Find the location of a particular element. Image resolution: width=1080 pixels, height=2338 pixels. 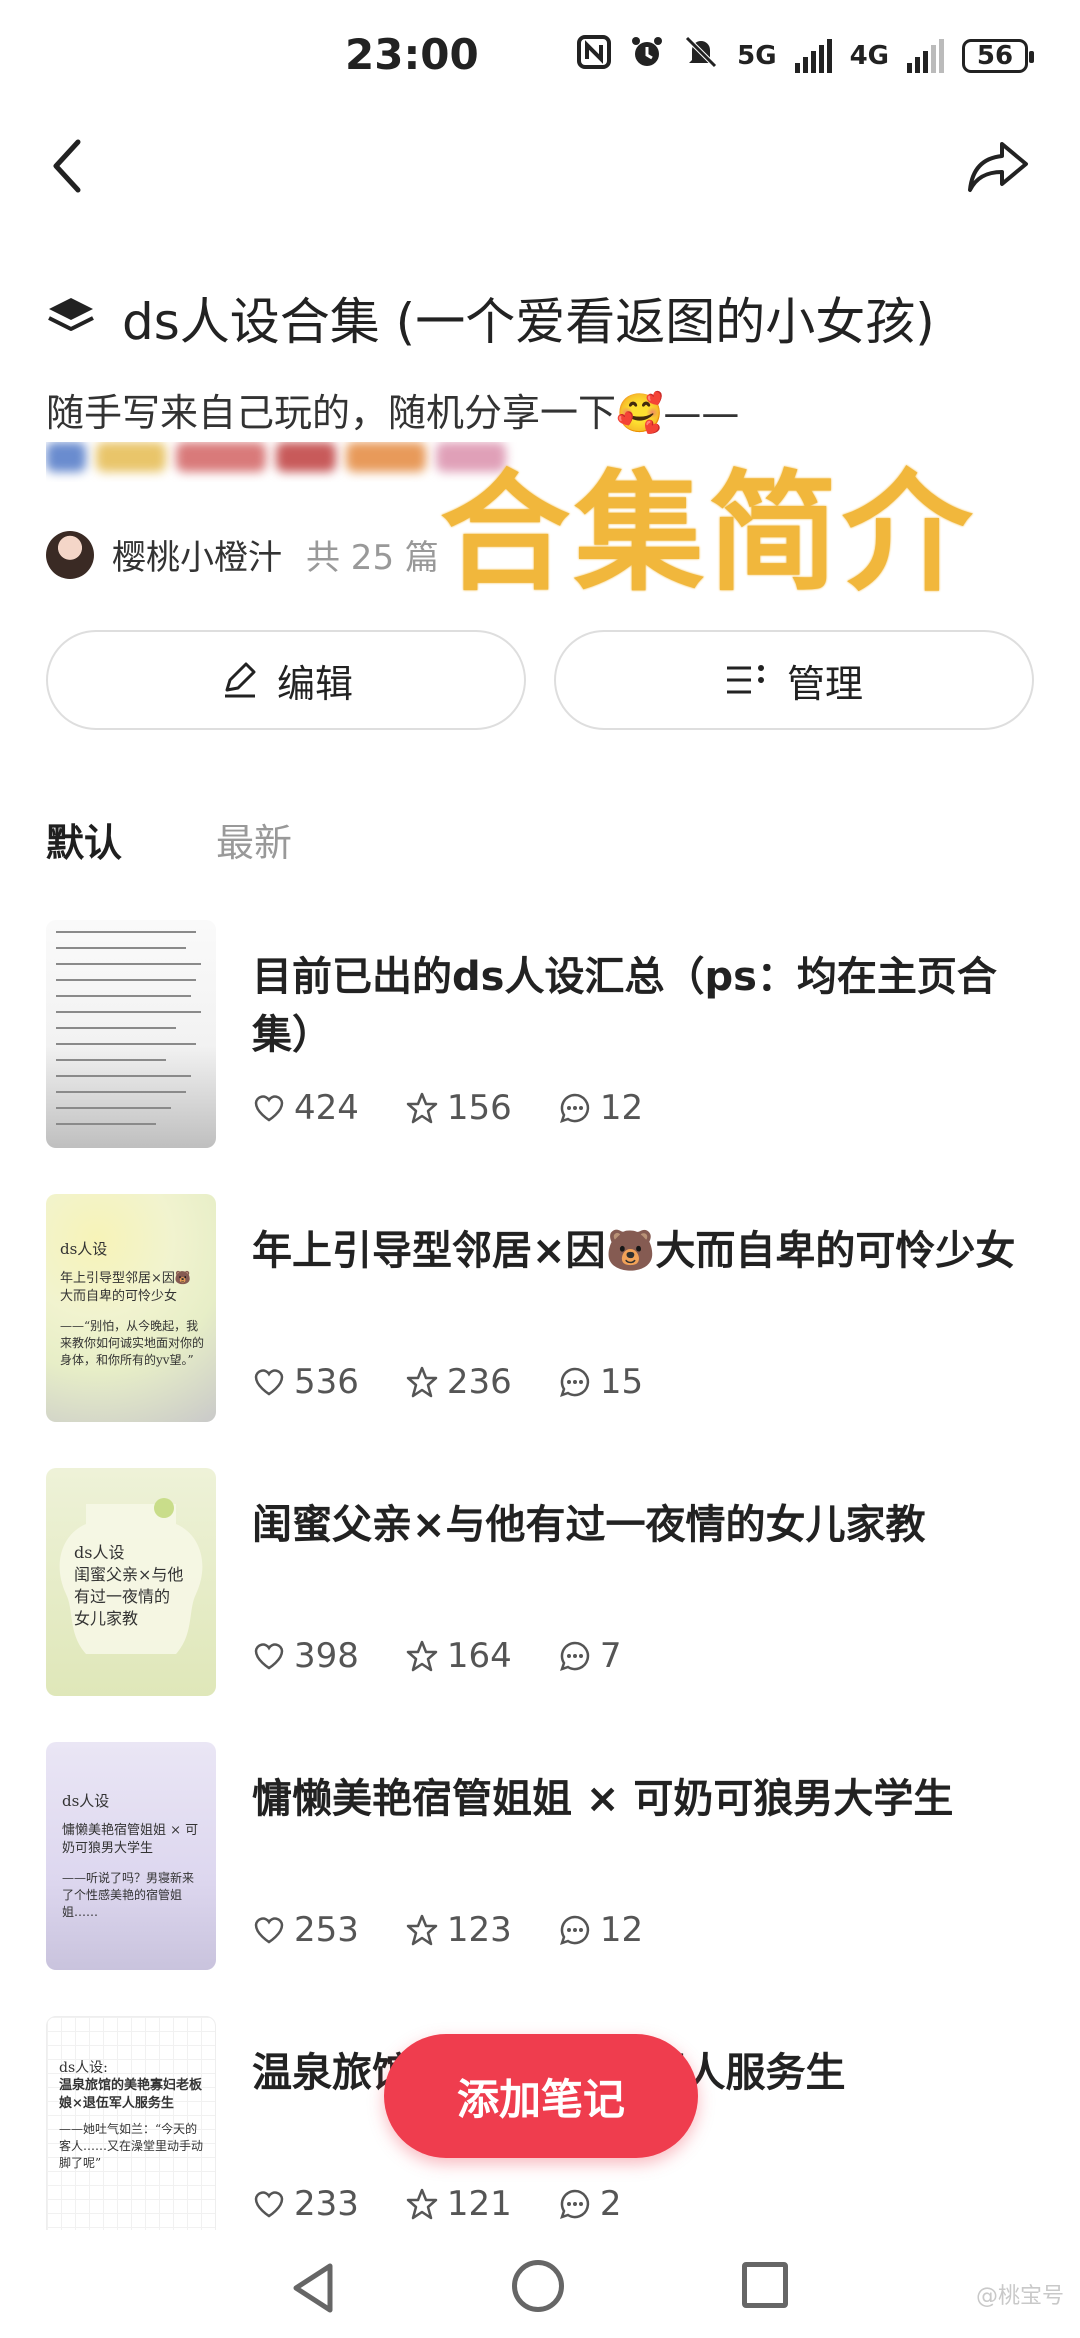

note-stats: 424 156 12 is located at coordinates (447, 1108).